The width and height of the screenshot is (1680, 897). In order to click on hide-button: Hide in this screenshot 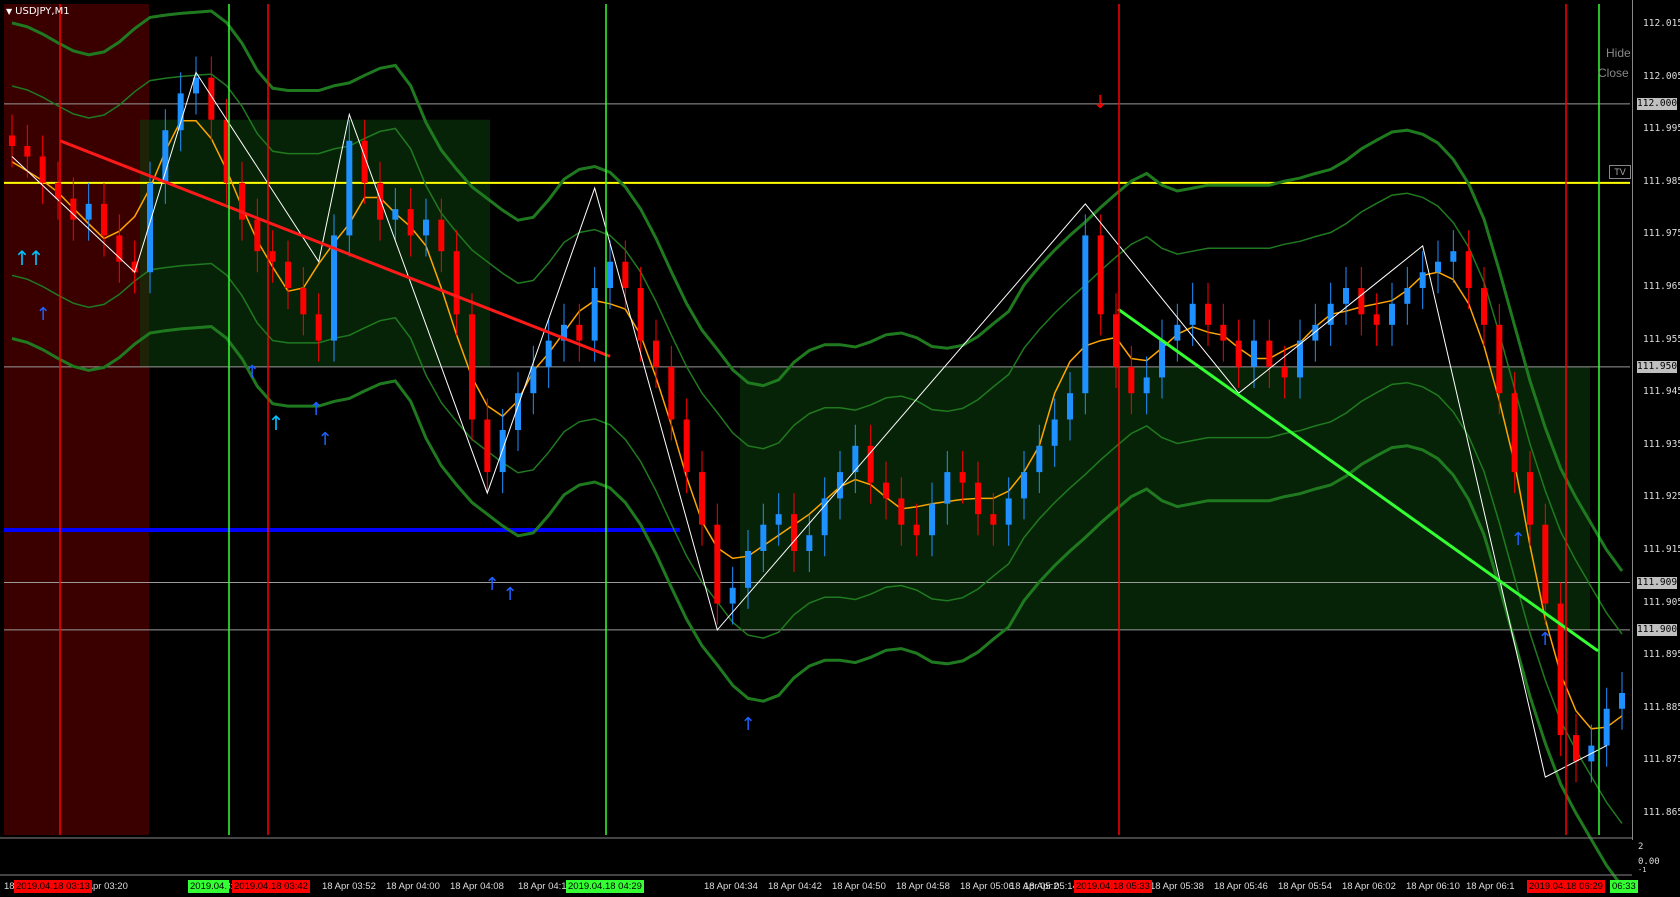, I will do `click(1618, 53)`.